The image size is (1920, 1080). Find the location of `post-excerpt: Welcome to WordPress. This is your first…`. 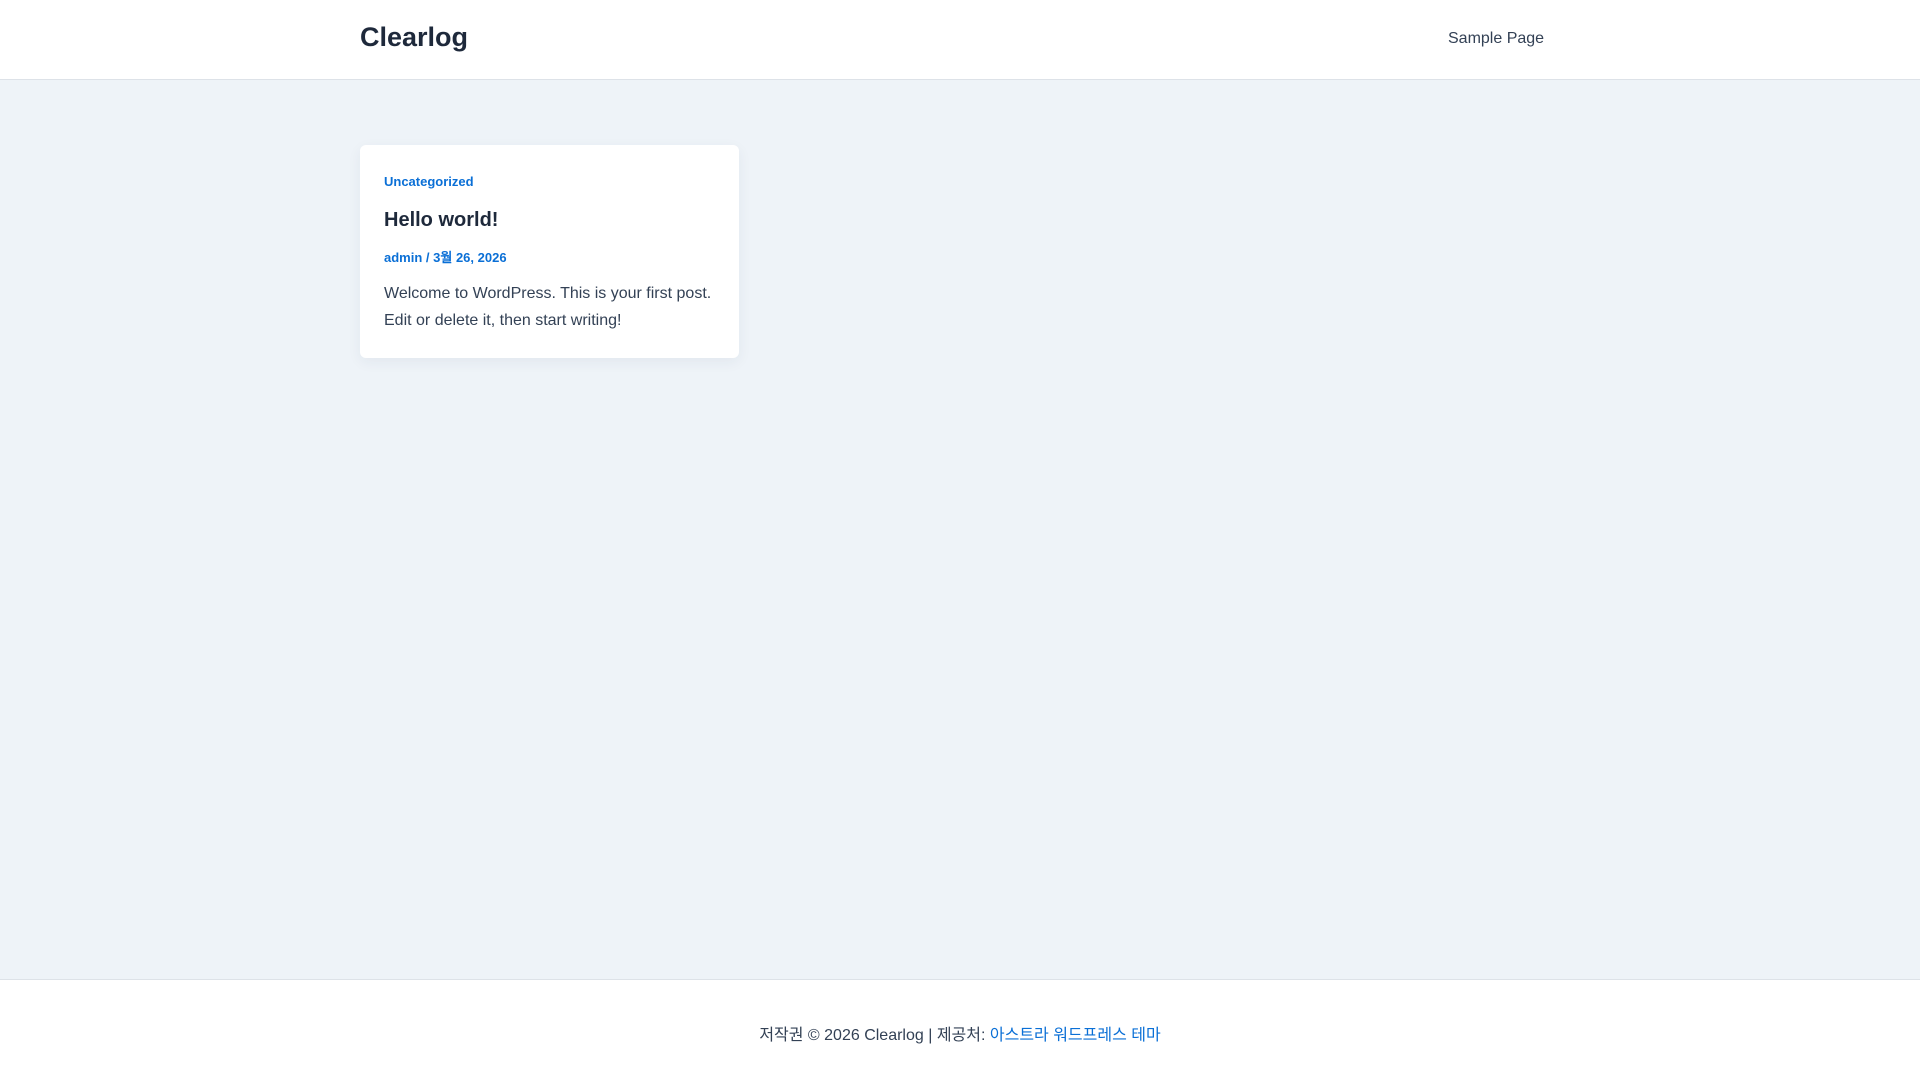

post-excerpt: Welcome to WordPress. This is your first… is located at coordinates (548, 307).